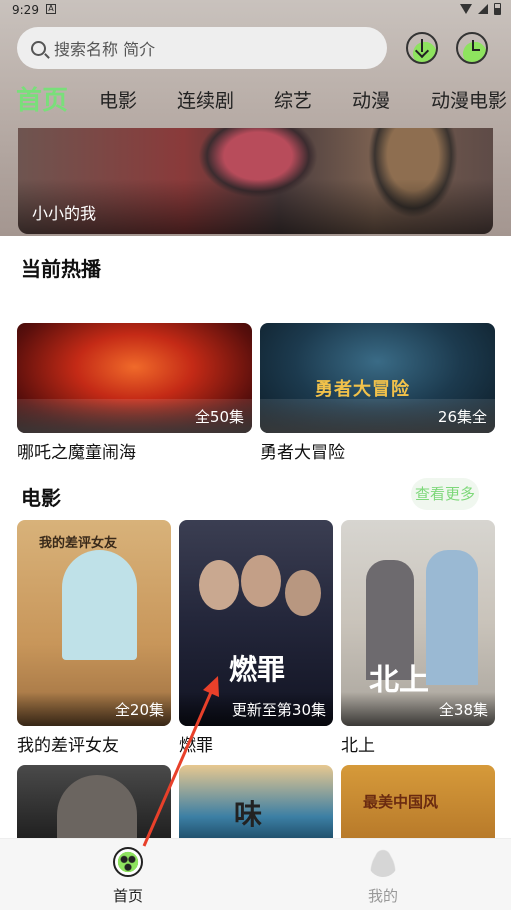 The width and height of the screenshot is (511, 910). I want to click on status-icons, so click(480, 9).